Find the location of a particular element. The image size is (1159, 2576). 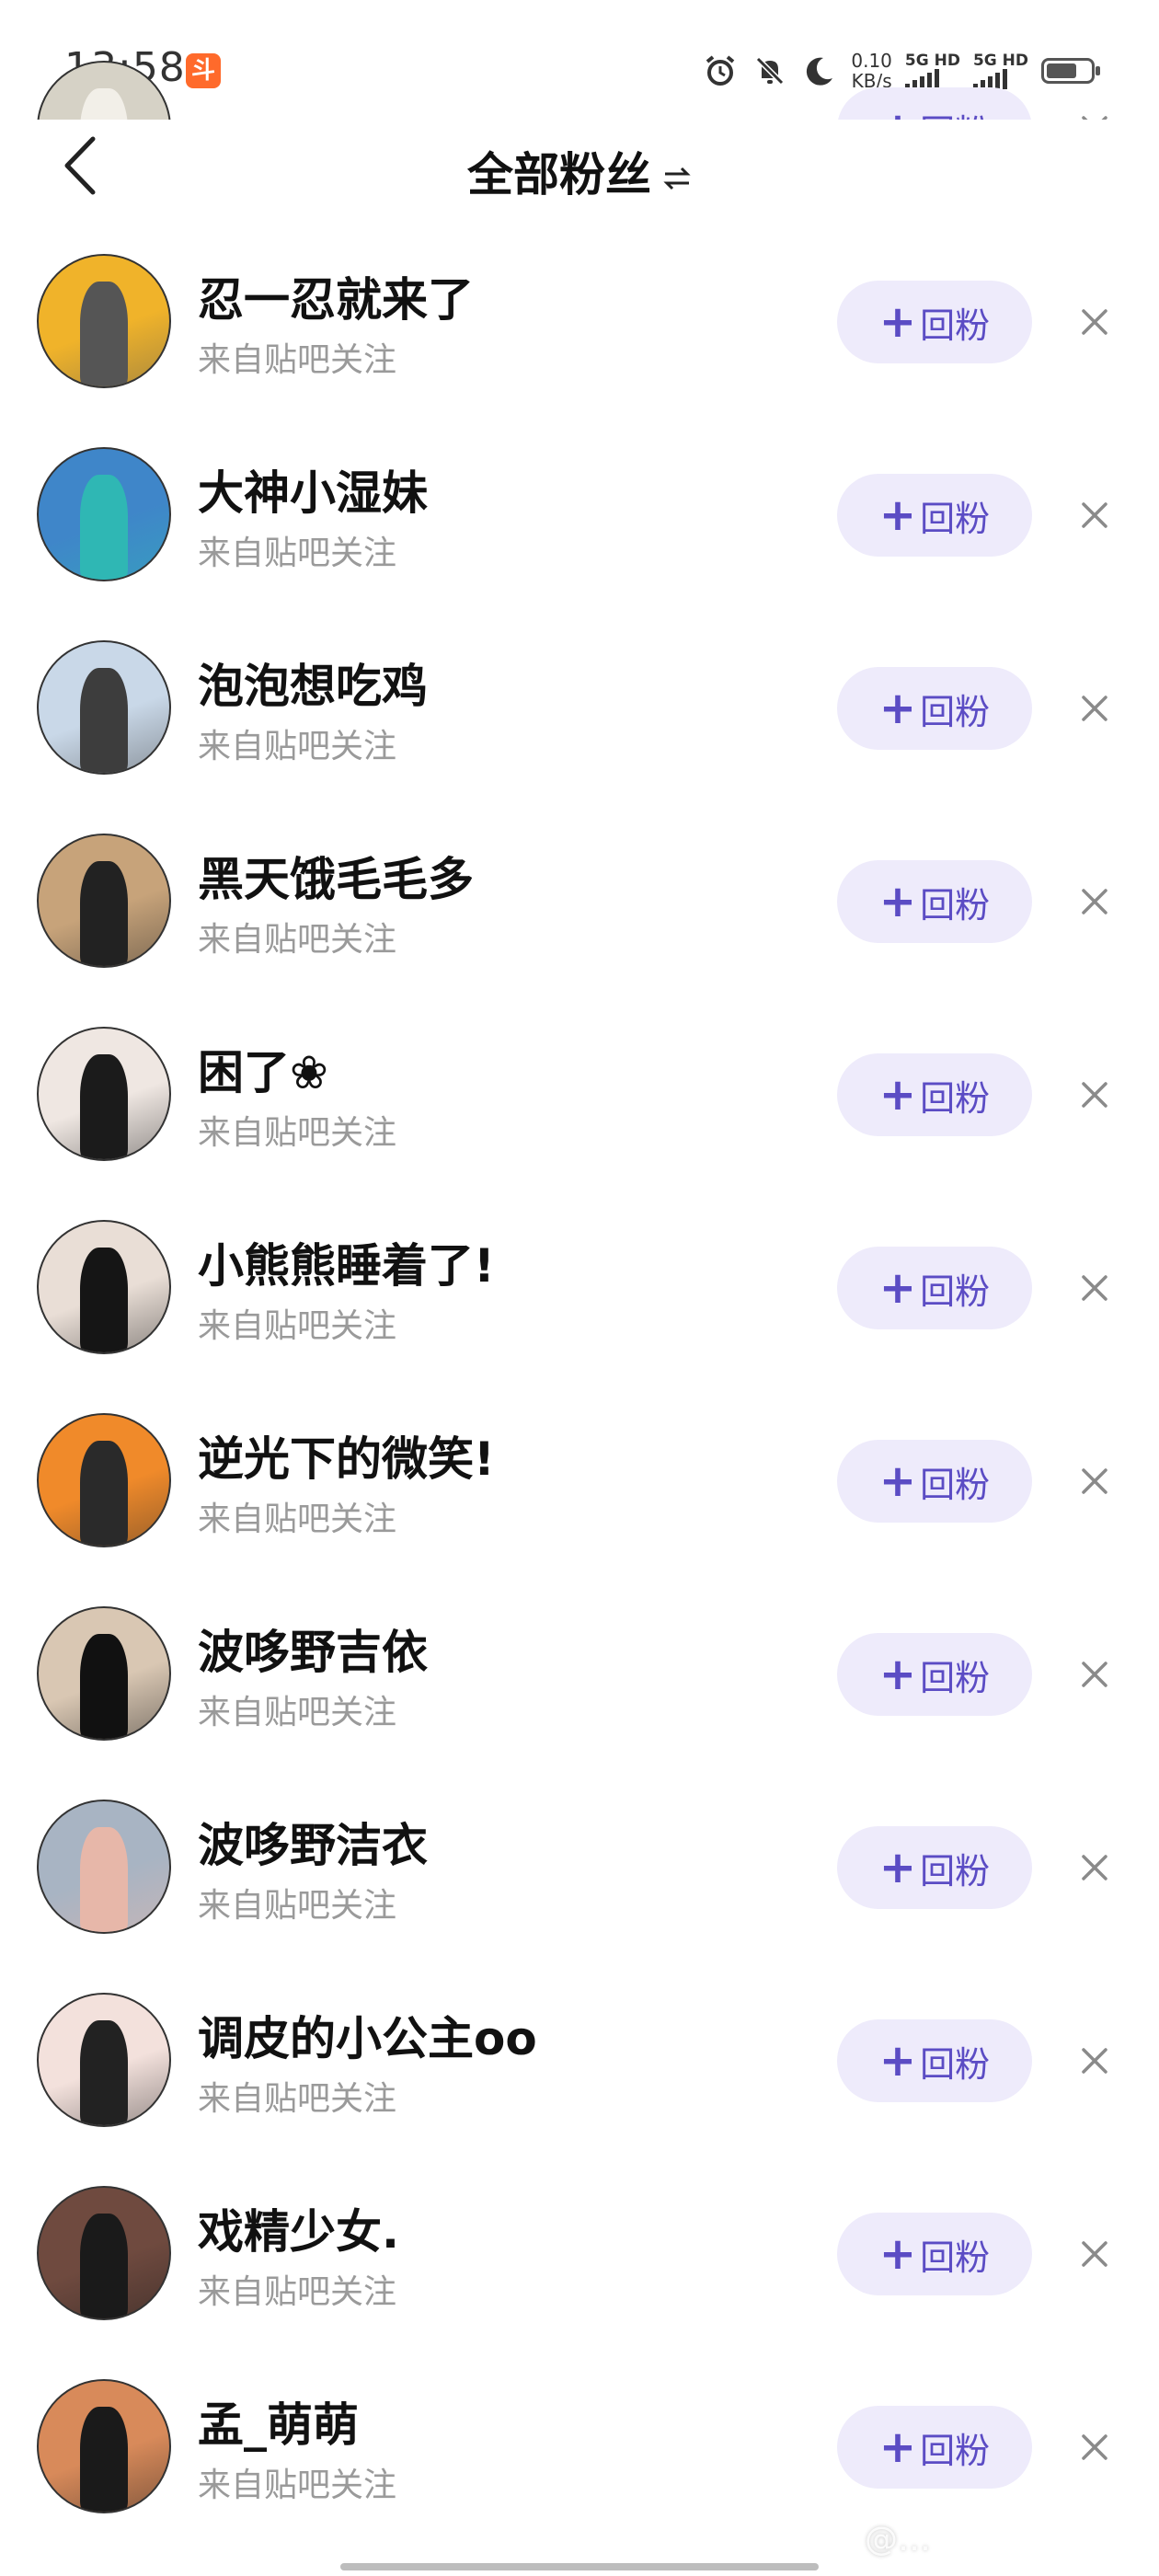

fan-name: 大神小湿妹 is located at coordinates (313, 490).